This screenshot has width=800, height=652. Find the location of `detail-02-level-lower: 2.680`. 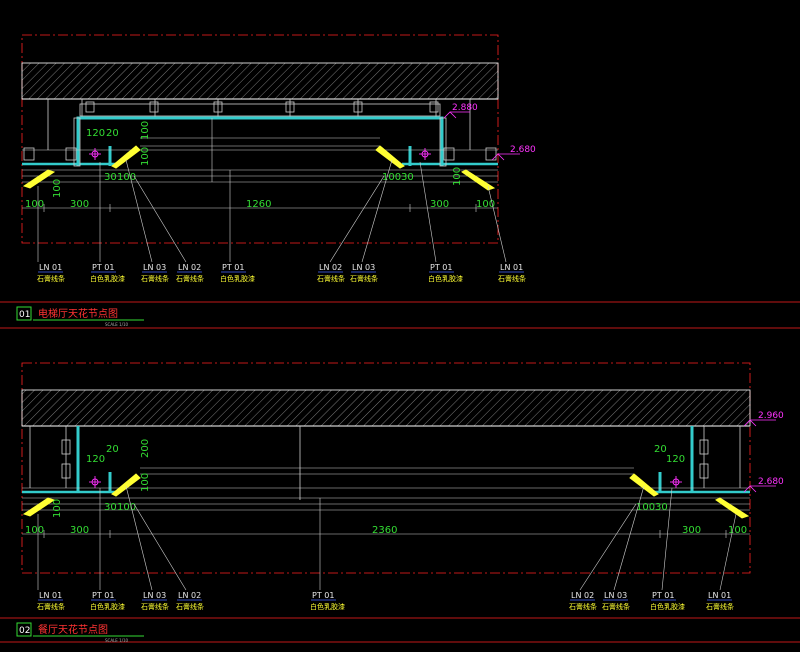

detail-02-level-lower: 2.680 is located at coordinates (771, 482).